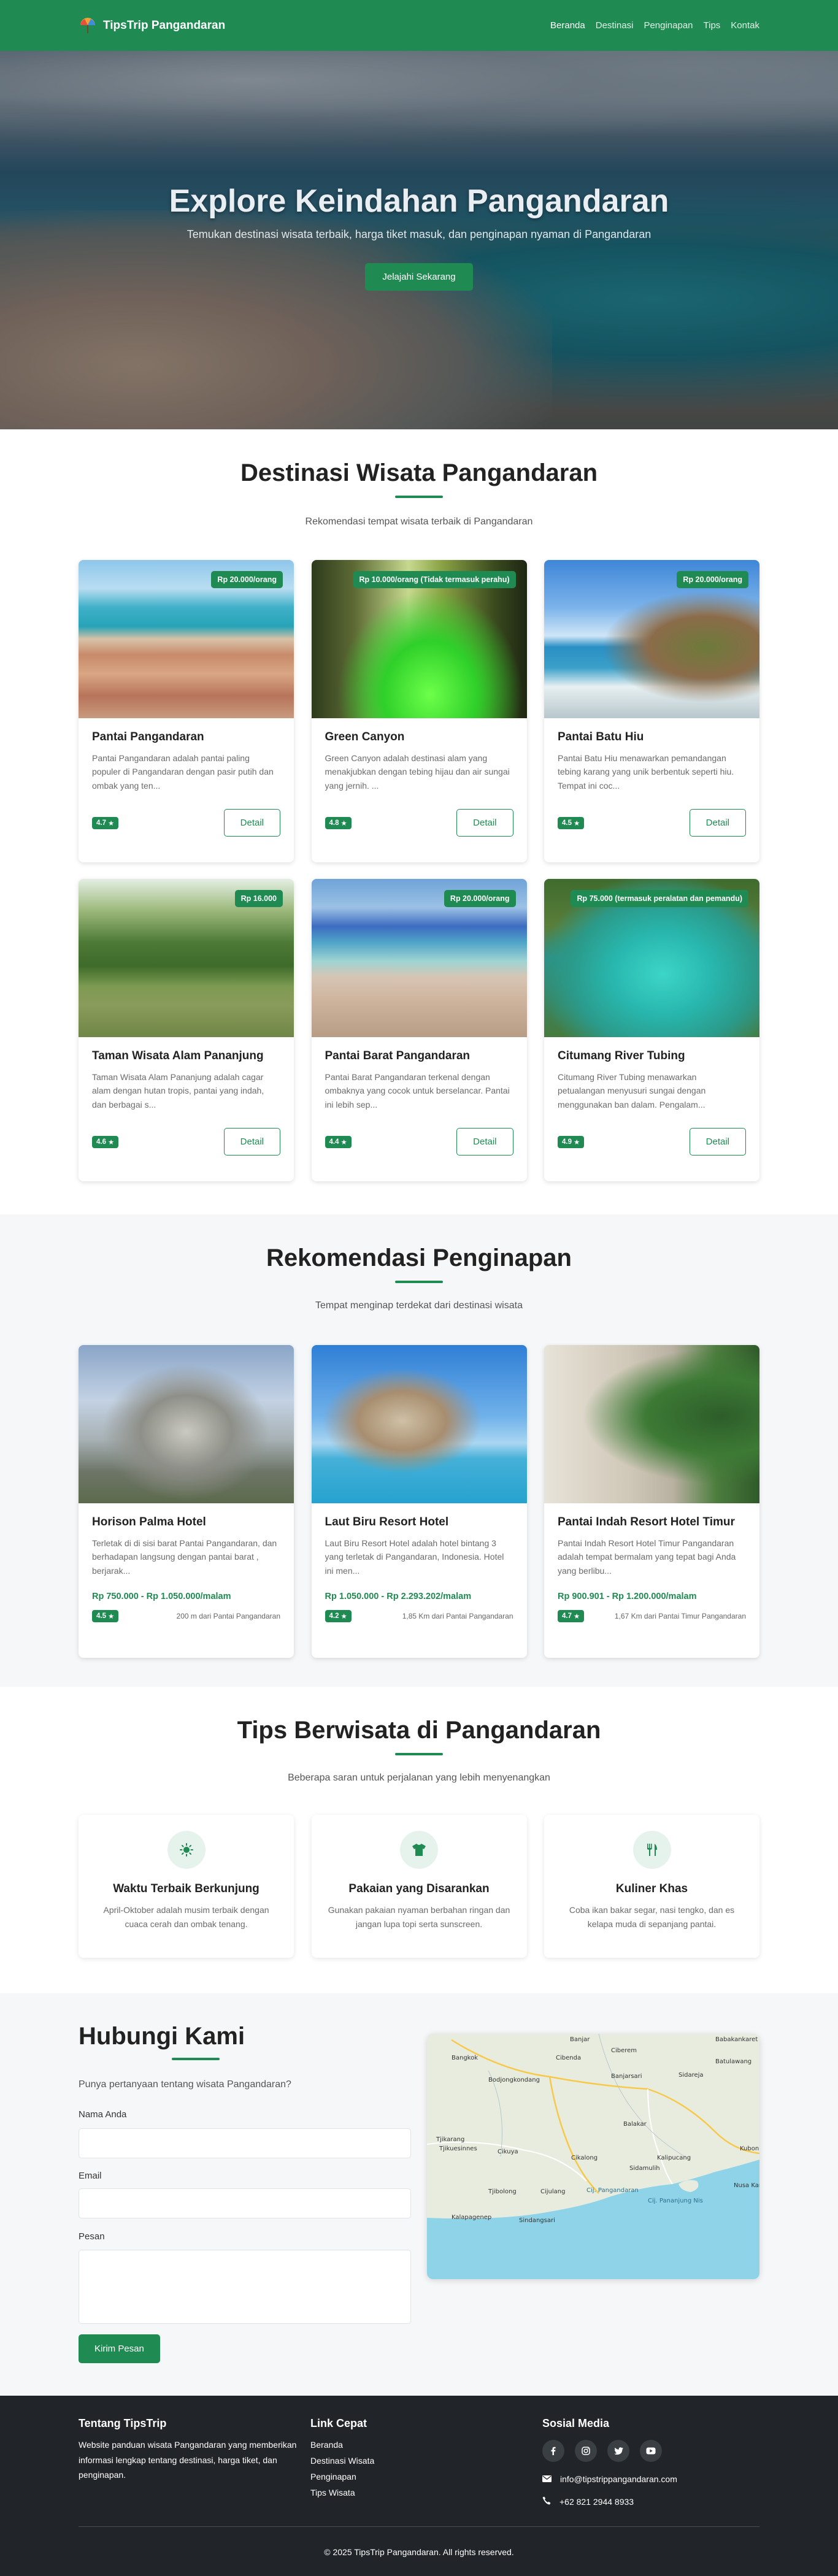 The width and height of the screenshot is (838, 2576). What do you see at coordinates (626, 2076) in the screenshot?
I see `map-label: Banjarsari` at bounding box center [626, 2076].